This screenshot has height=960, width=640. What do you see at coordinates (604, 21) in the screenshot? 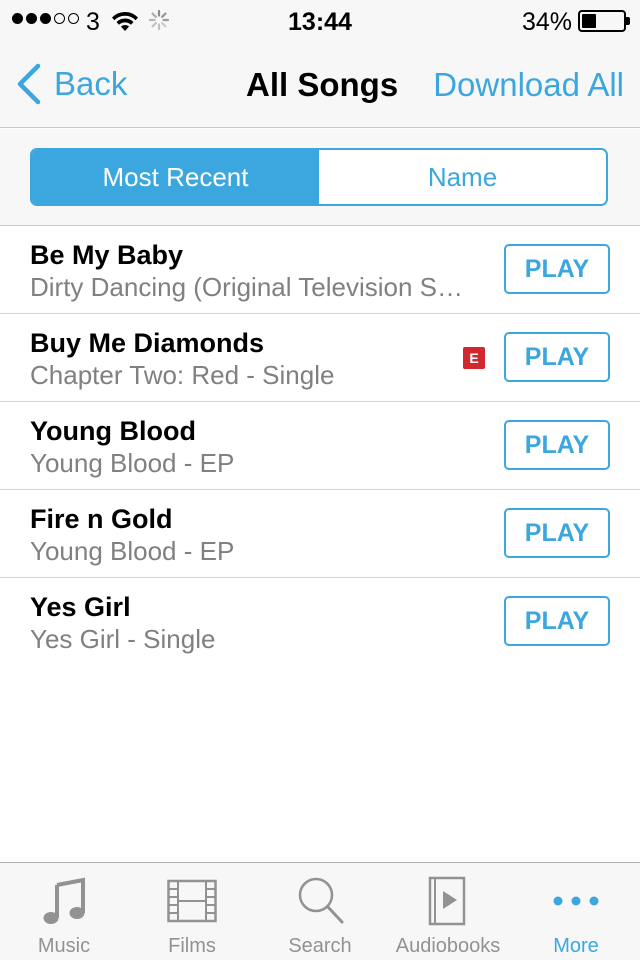
I see `battery-icon` at bounding box center [604, 21].